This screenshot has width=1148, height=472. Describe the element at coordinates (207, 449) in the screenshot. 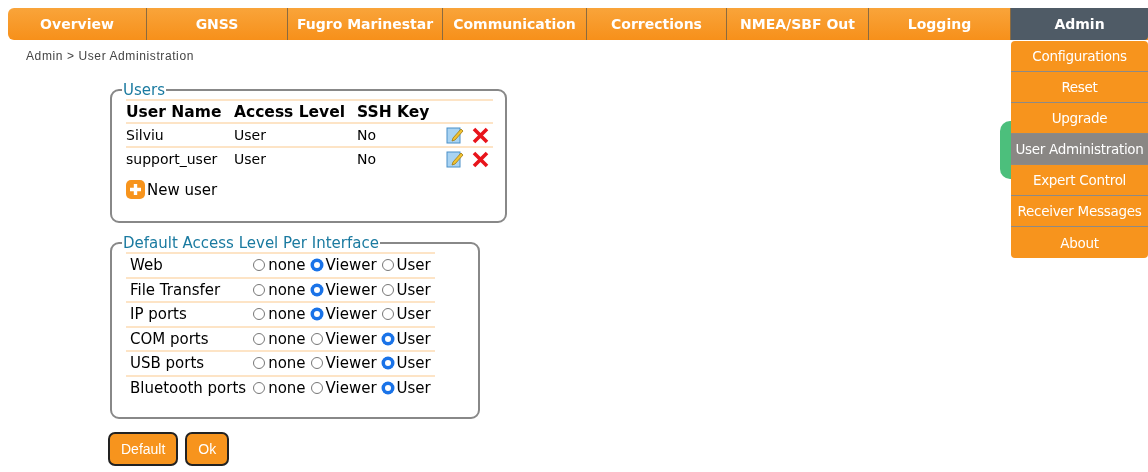

I see `action-button: Ok` at that location.